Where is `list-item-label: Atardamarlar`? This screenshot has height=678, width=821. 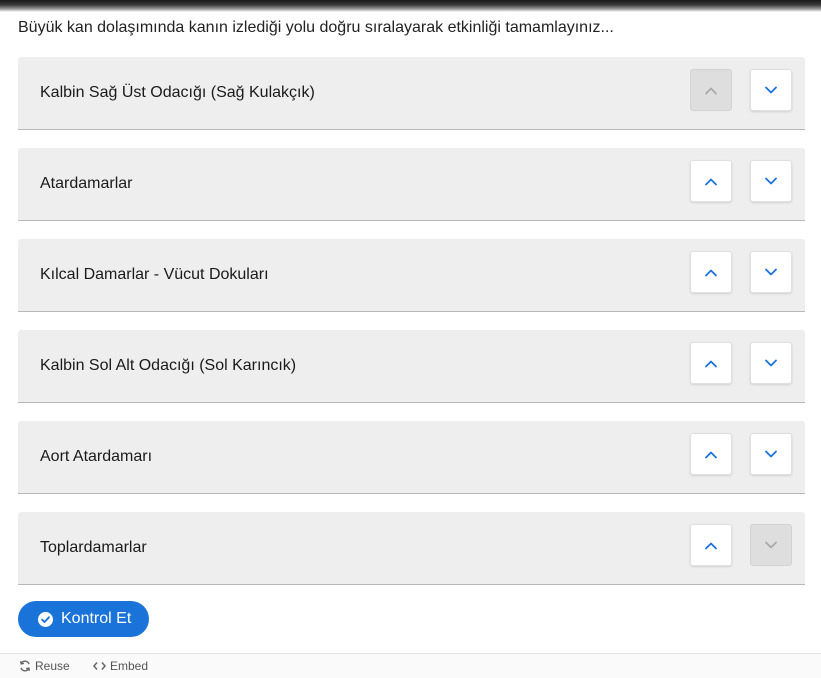
list-item-label: Atardamarlar is located at coordinates (86, 183).